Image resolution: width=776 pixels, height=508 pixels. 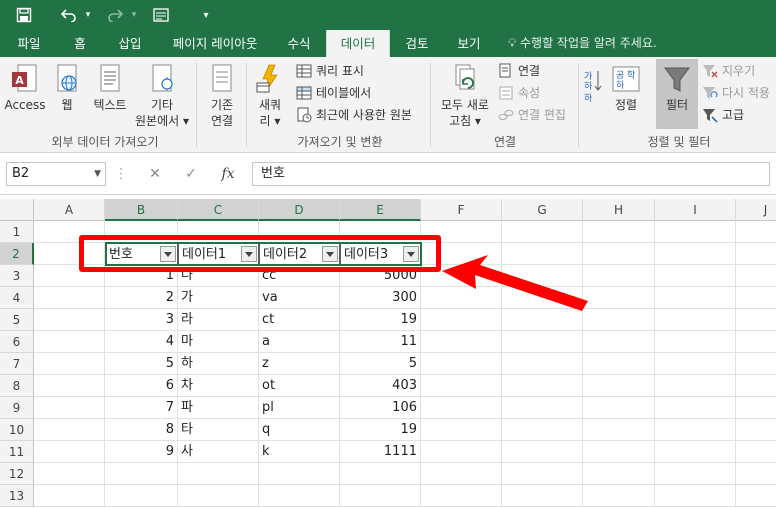 What do you see at coordinates (191, 174) in the screenshot?
I see `confirm-entry-icon: ✓` at bounding box center [191, 174].